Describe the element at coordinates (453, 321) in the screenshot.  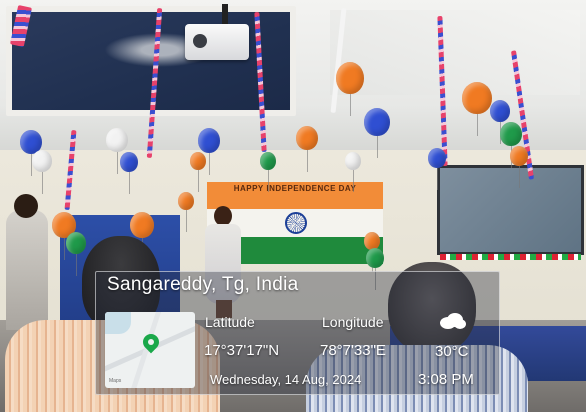
I see `cloud-icon` at that location.